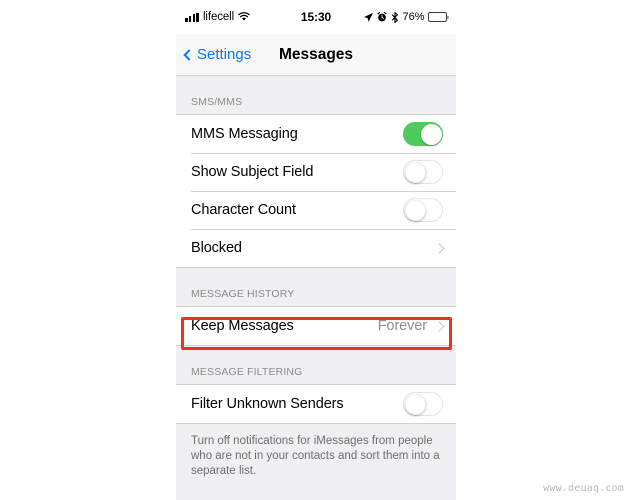 The image size is (630, 500). Describe the element at coordinates (423, 210) in the screenshot. I see `toggle-character-count` at that location.